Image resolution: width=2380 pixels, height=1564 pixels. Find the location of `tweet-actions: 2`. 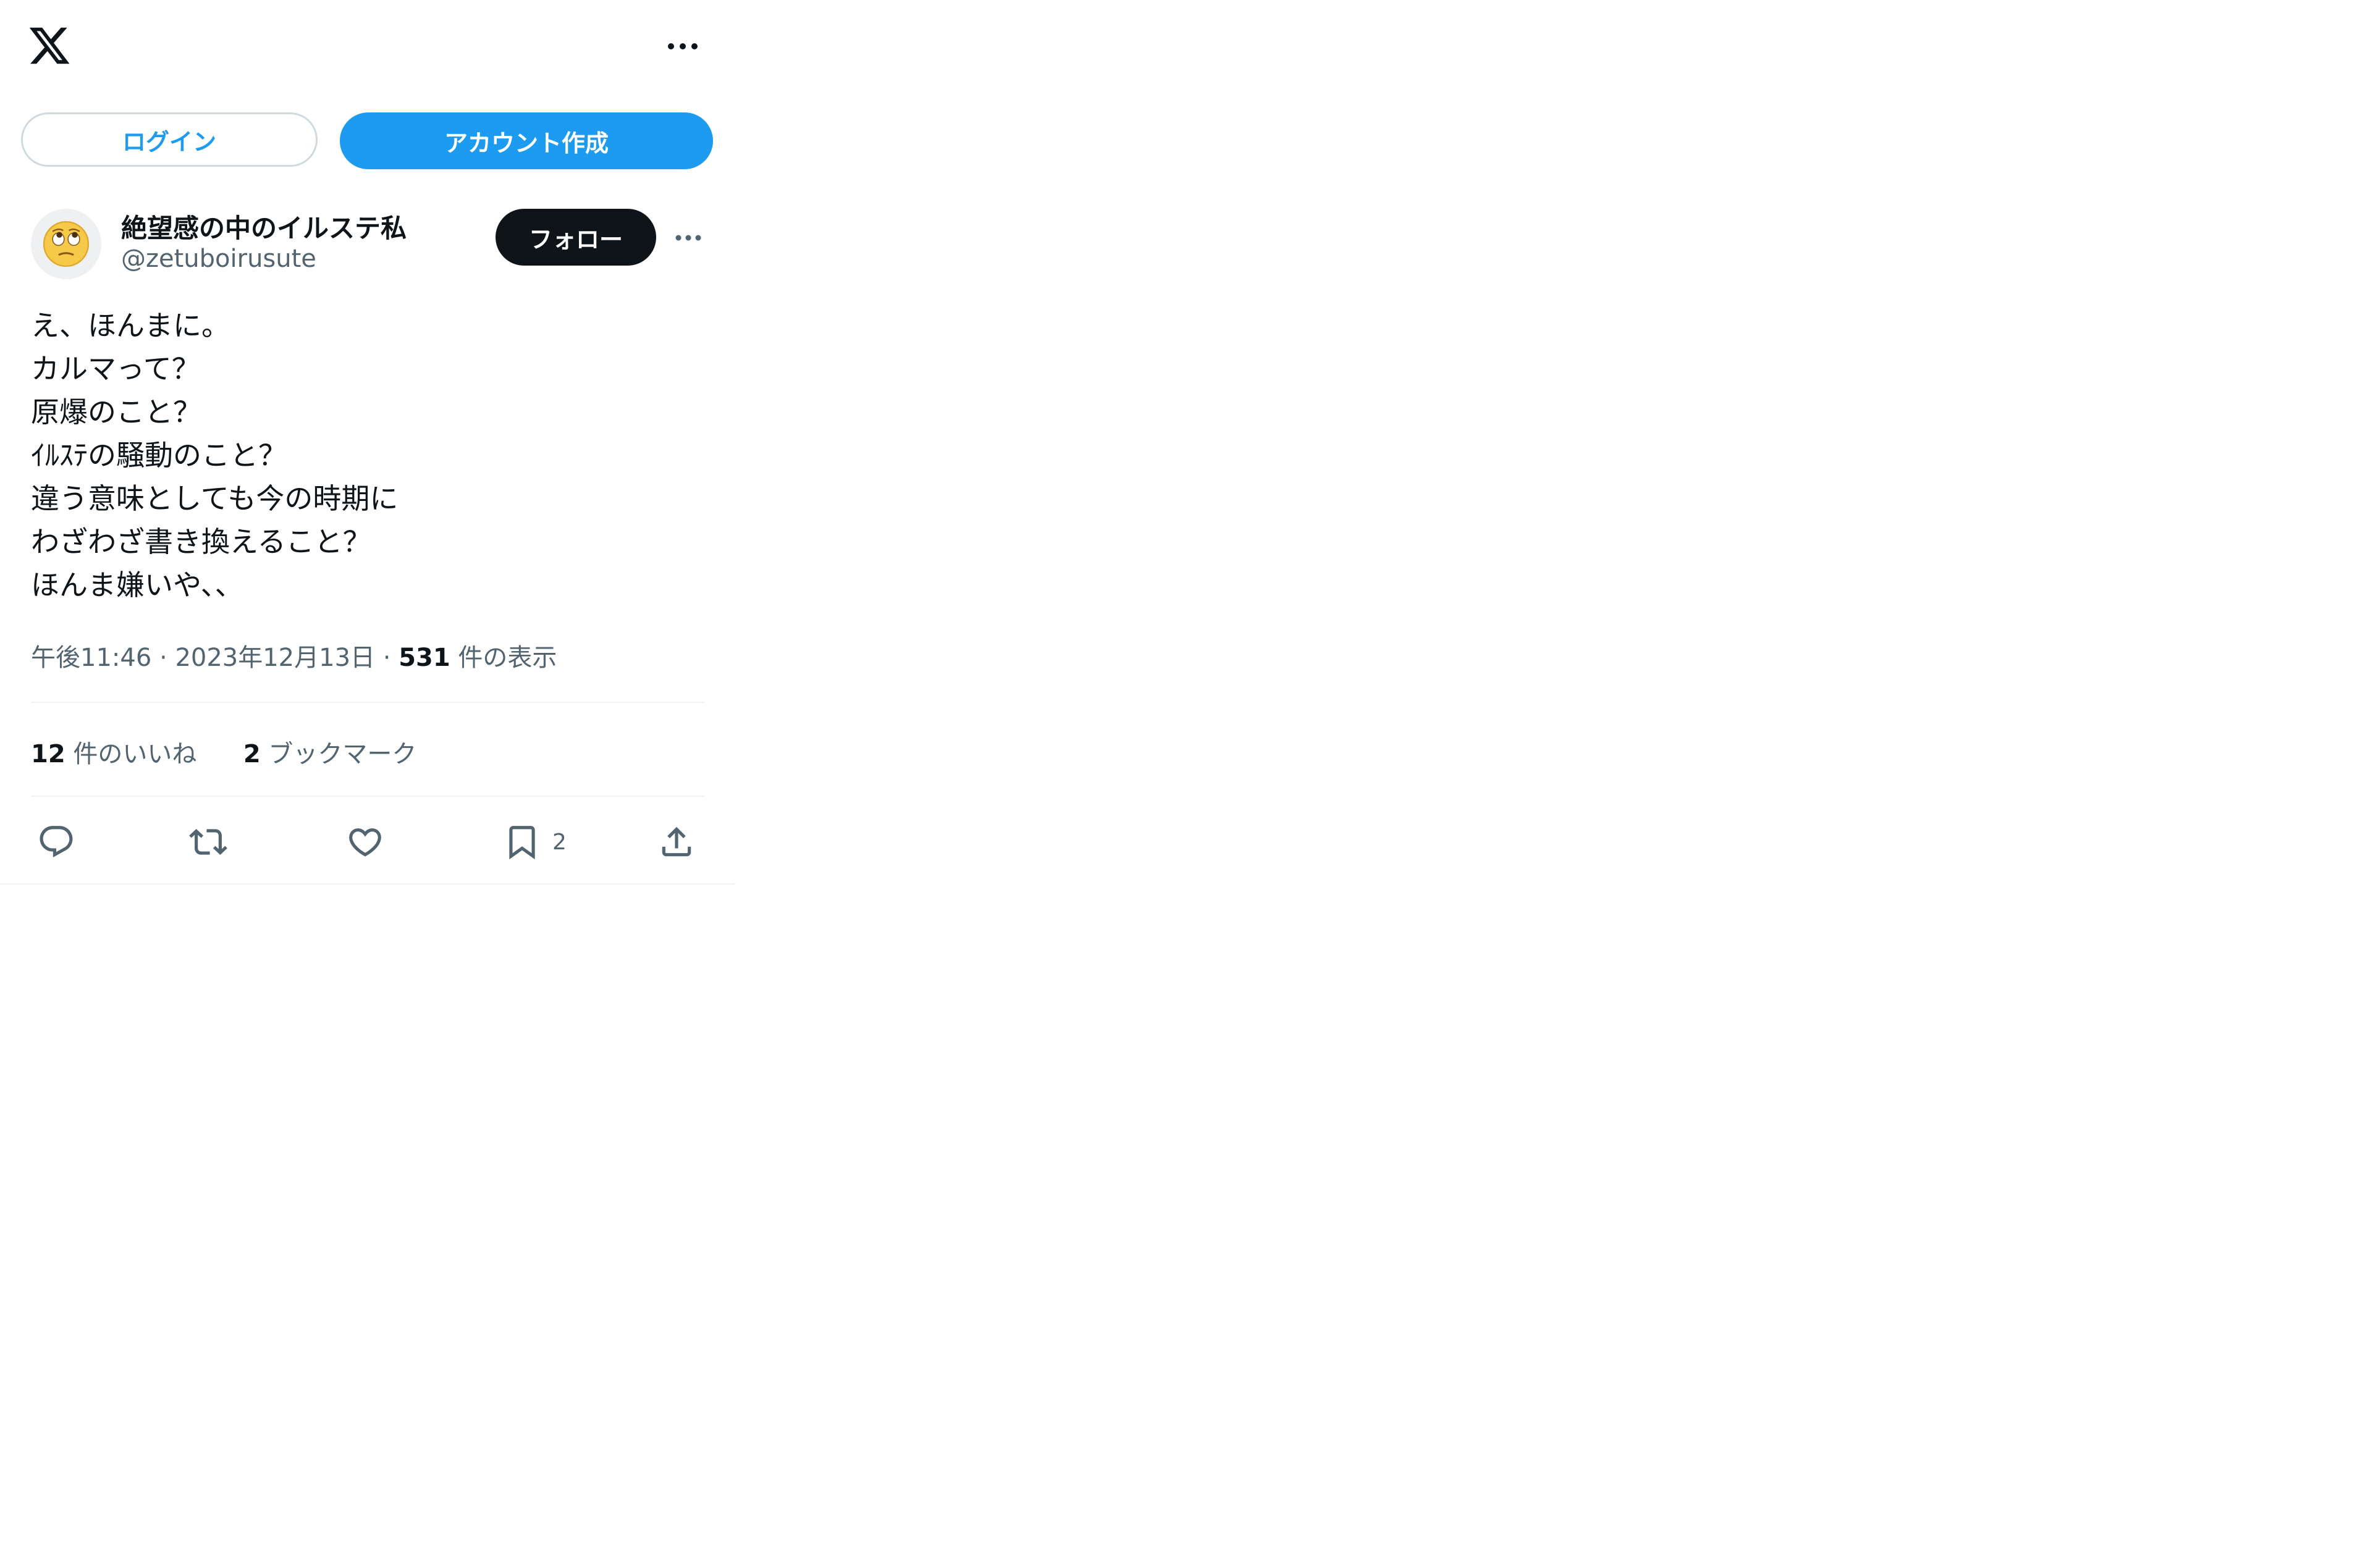

tweet-actions: 2 is located at coordinates (367, 842).